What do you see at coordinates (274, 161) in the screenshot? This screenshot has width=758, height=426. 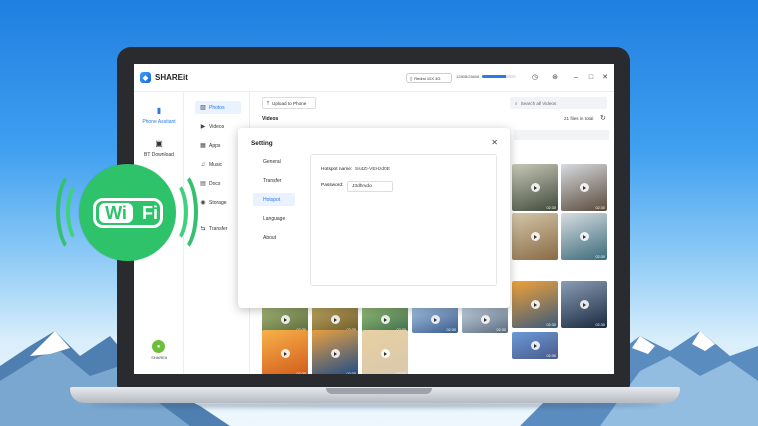 I see `tab-general: General` at bounding box center [274, 161].